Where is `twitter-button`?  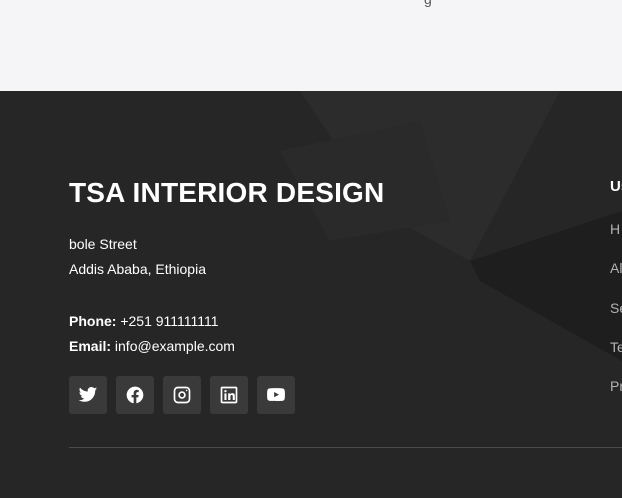 twitter-button is located at coordinates (88, 395).